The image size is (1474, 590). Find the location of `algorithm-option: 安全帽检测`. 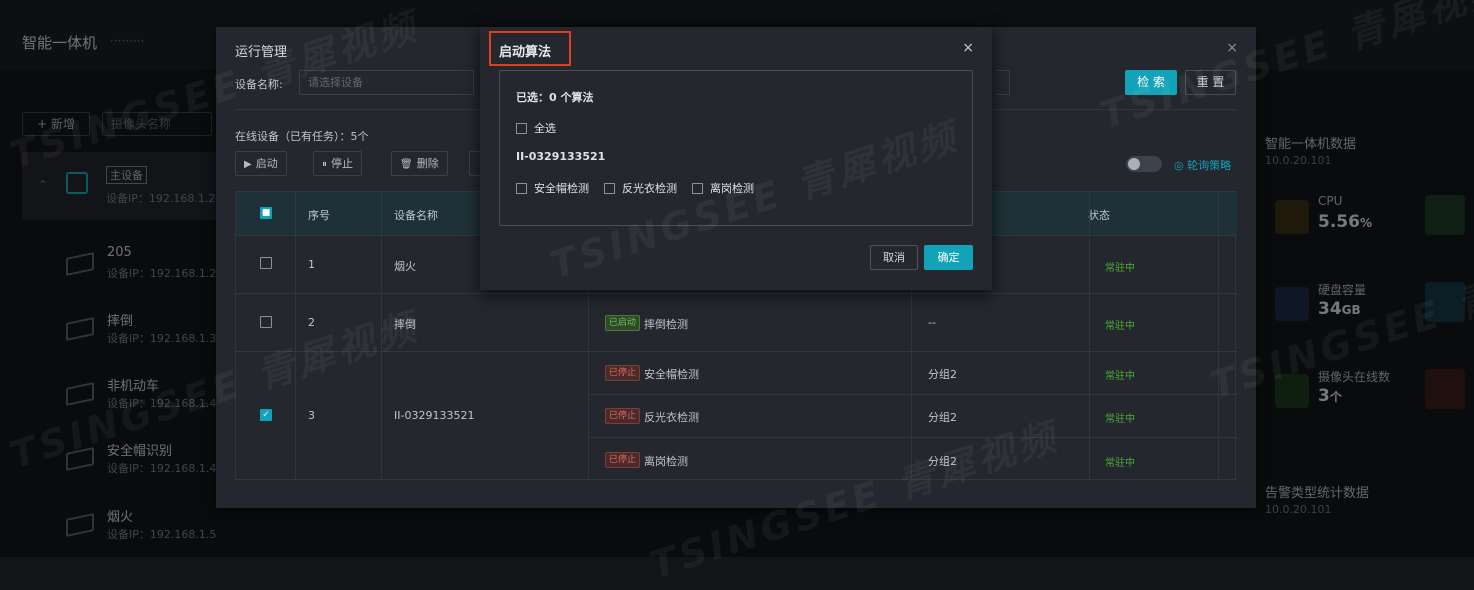

algorithm-option: 安全帽检测 is located at coordinates (552, 188).